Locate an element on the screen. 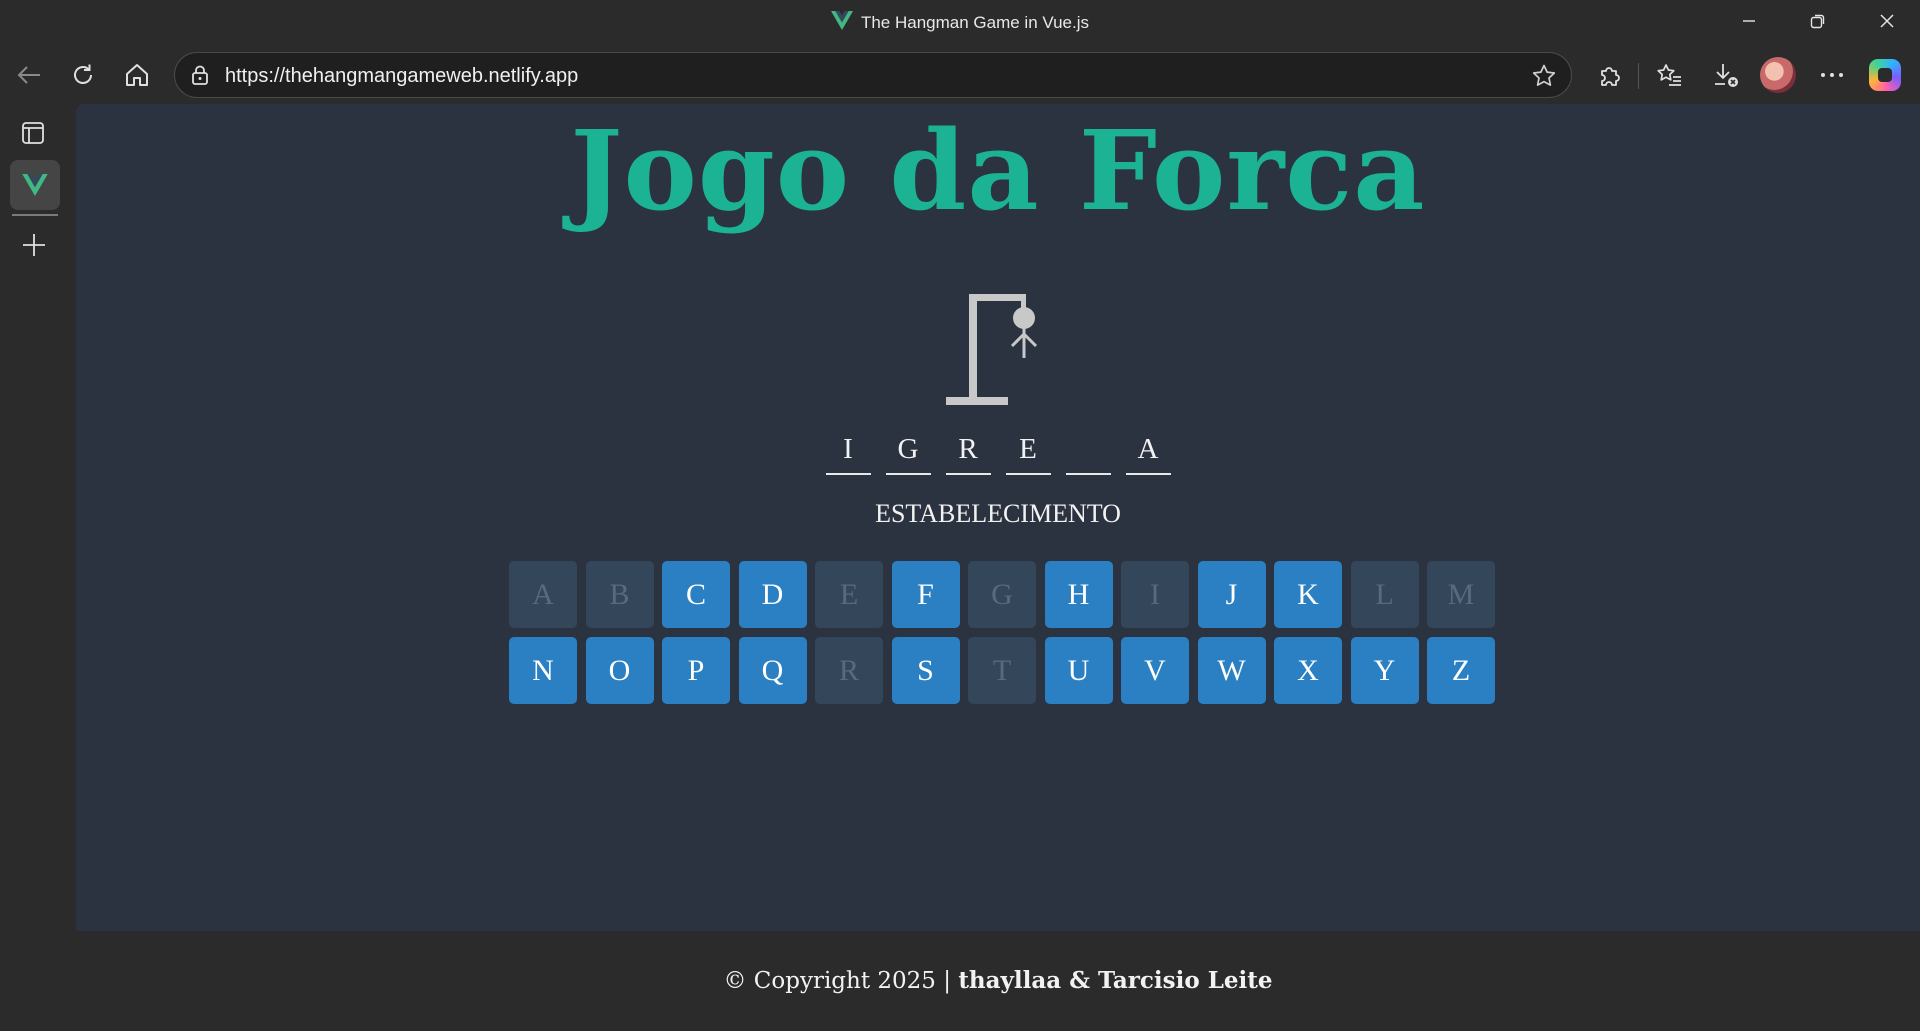 This screenshot has width=1920, height=1031. letter-key-k: K is located at coordinates (1308, 594).